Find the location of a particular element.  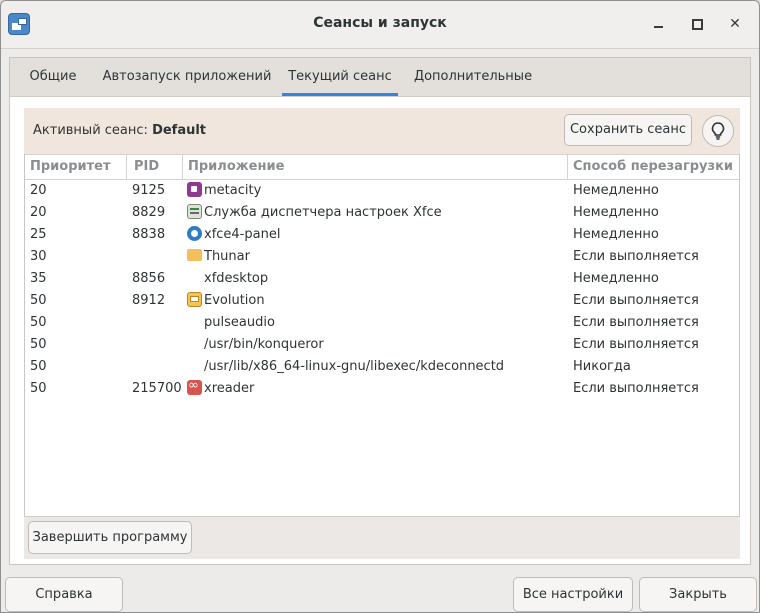

column-restart-style: Способ перезагрузки is located at coordinates (653, 166).